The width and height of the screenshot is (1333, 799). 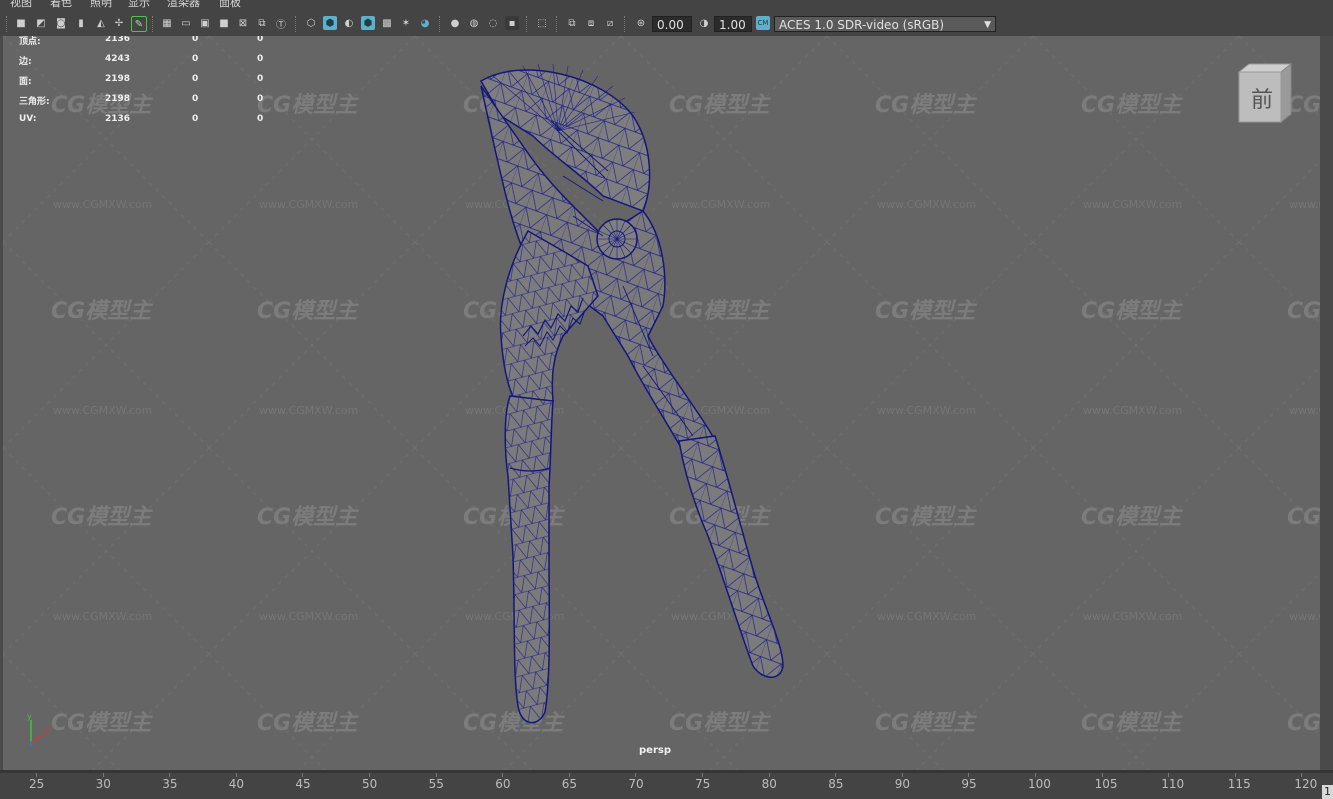 What do you see at coordinates (1306, 784) in the screenshot?
I see `time-slider-tick-label: 120` at bounding box center [1306, 784].